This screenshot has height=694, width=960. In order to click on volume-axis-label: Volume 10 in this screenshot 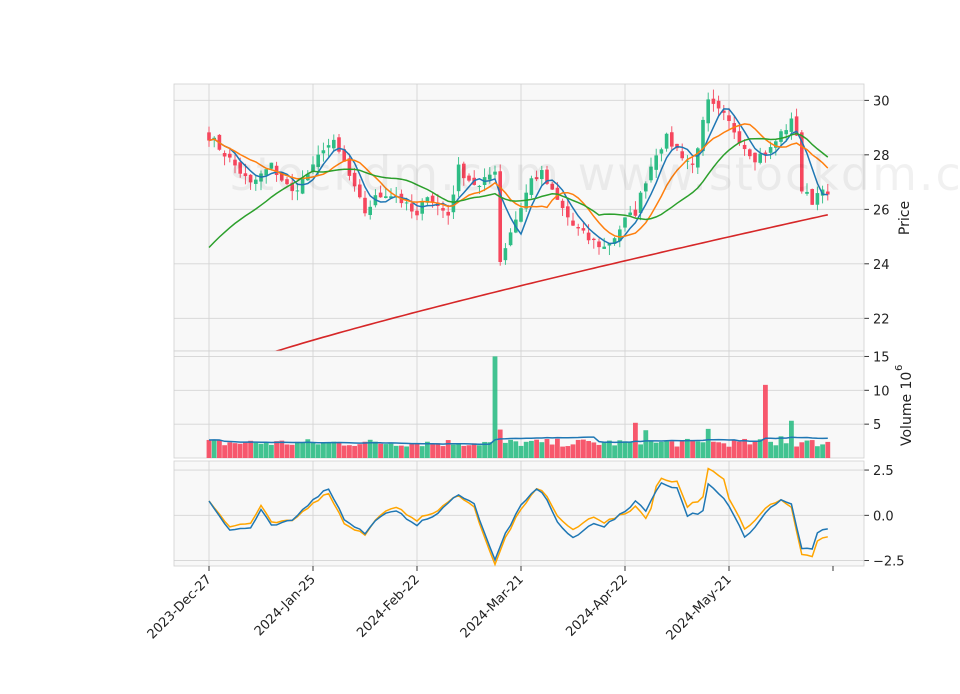, I will do `click(907, 409)`.